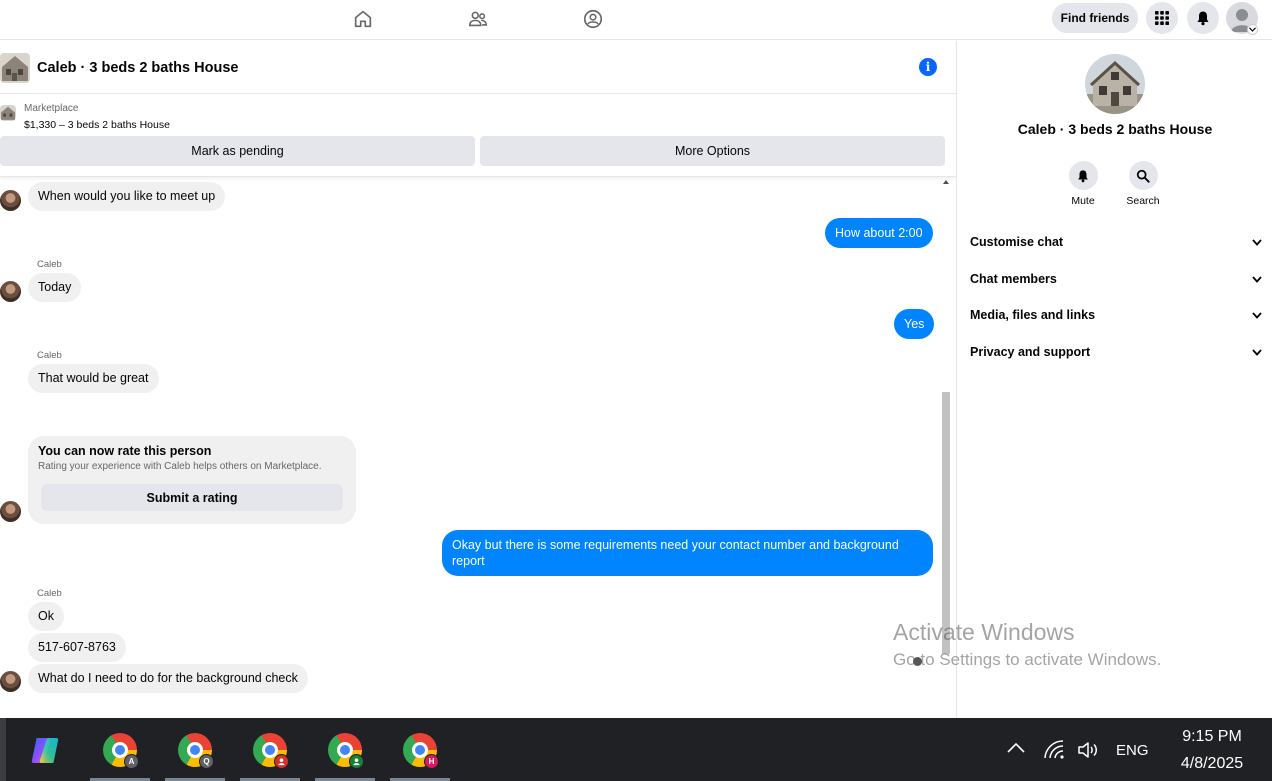 This screenshot has height=781, width=1272. What do you see at coordinates (1143, 201) in the screenshot?
I see `search-label: Search` at bounding box center [1143, 201].